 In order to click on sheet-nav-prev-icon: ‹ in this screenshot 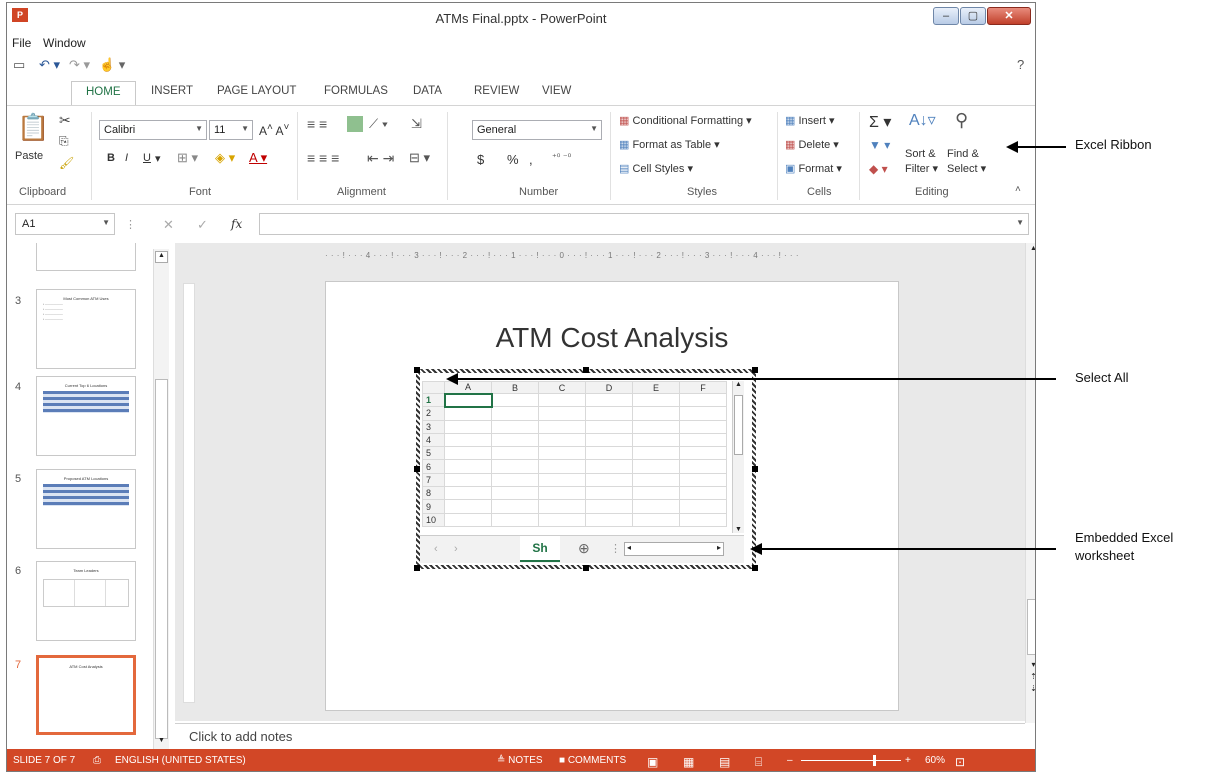, I will do `click(436, 549)`.